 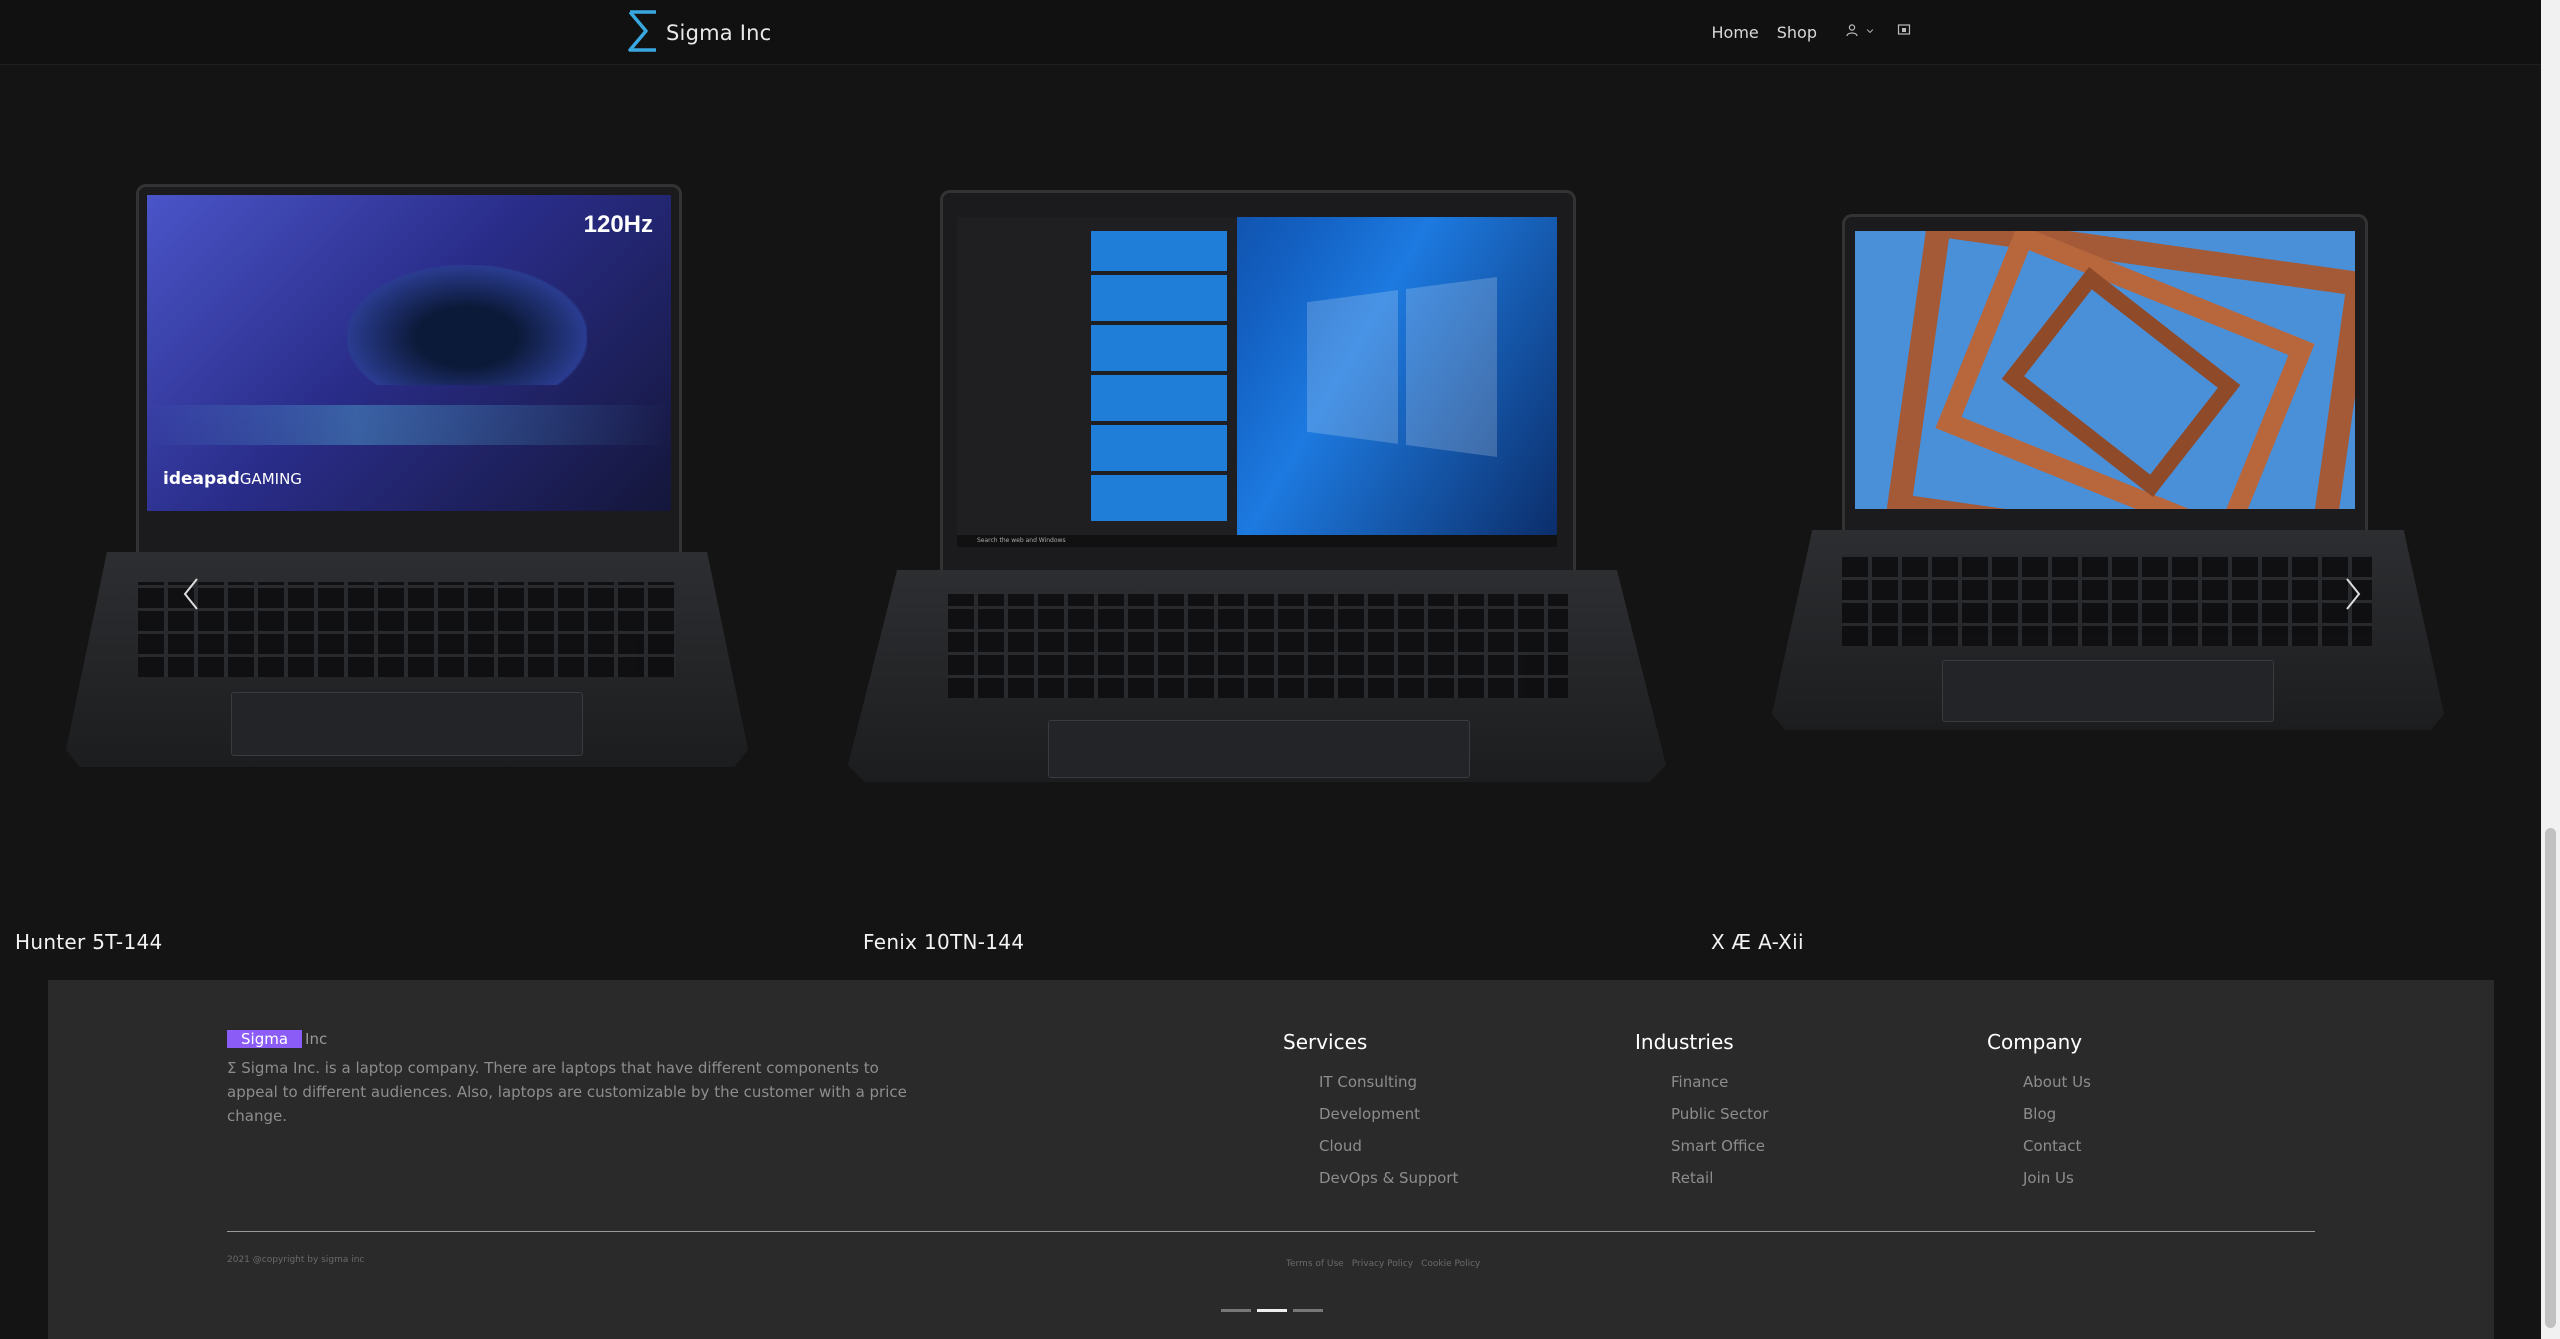 What do you see at coordinates (1797, 32) in the screenshot?
I see `nav-shop-link: Shop` at bounding box center [1797, 32].